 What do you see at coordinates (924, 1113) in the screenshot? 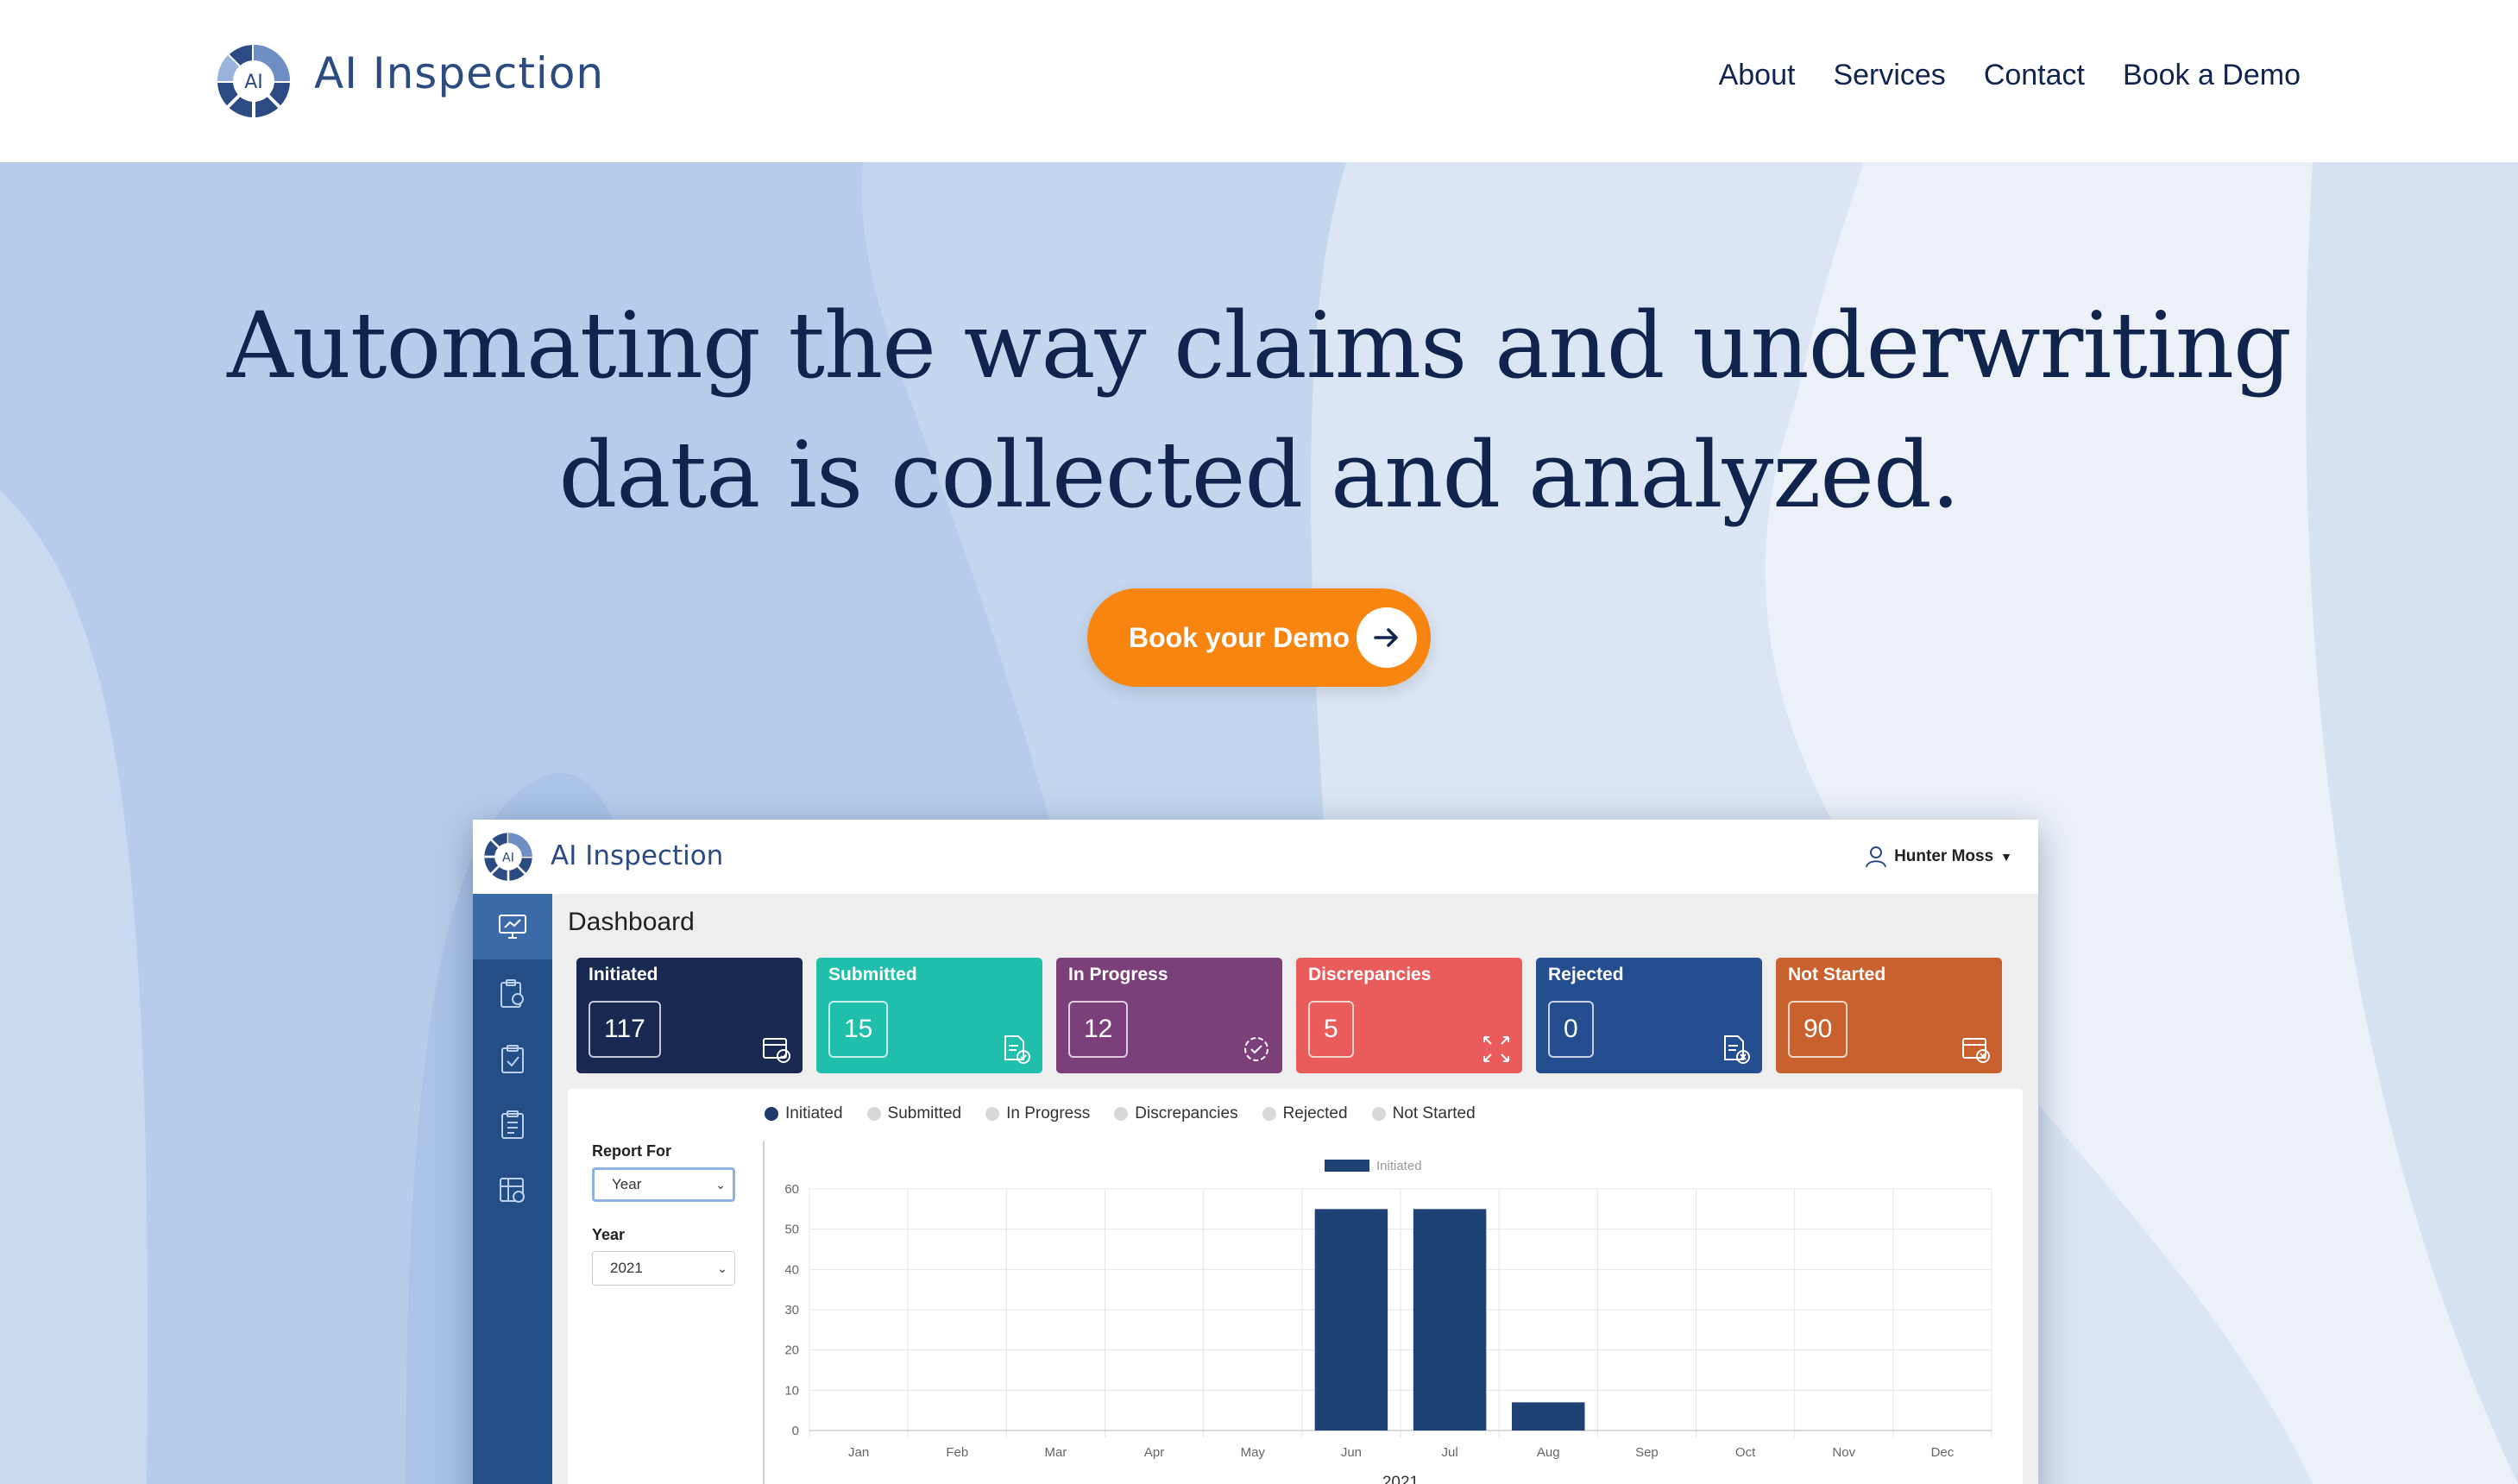
I see `legend-label: Submitted` at bounding box center [924, 1113].